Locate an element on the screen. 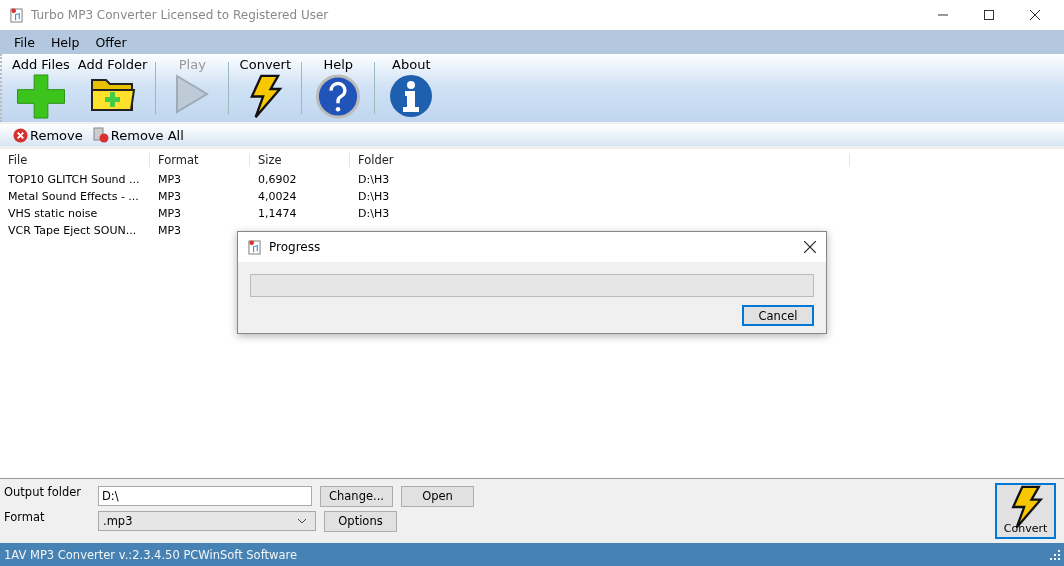  toolbar-button: Help is located at coordinates (338, 88).